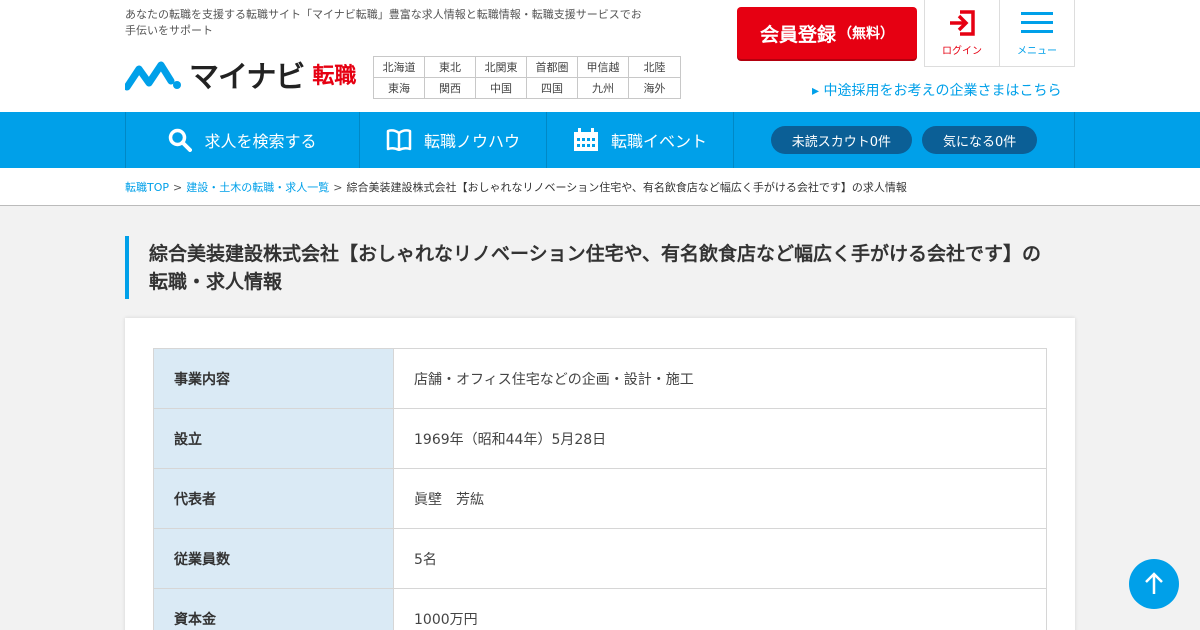 This screenshot has height=630, width=1200. I want to click on region-link: 東北, so click(450, 67).